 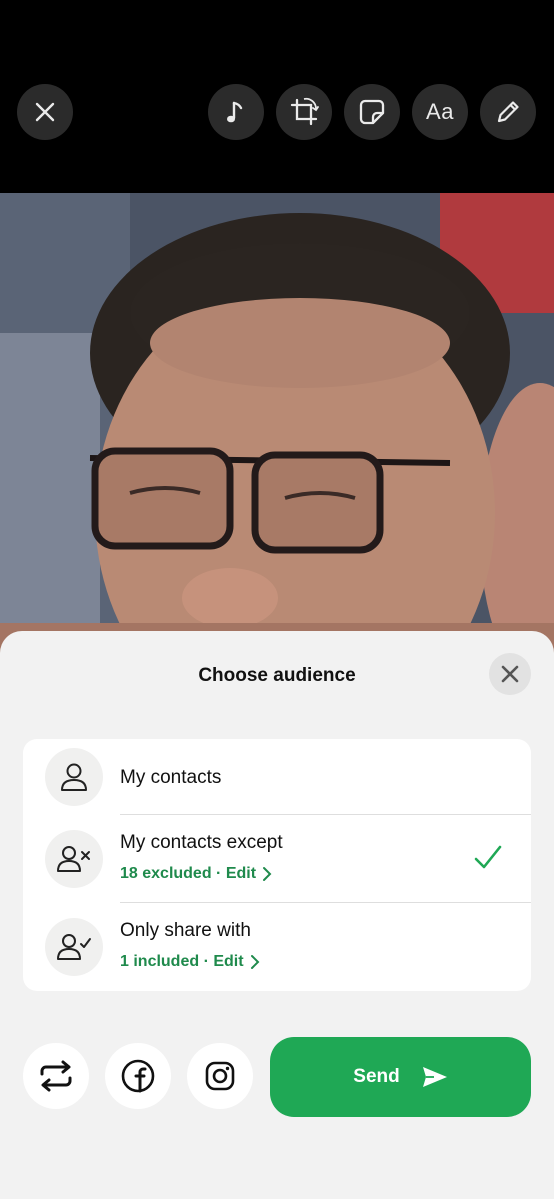 I want to click on send-arrow-icon, so click(x=434, y=1077).